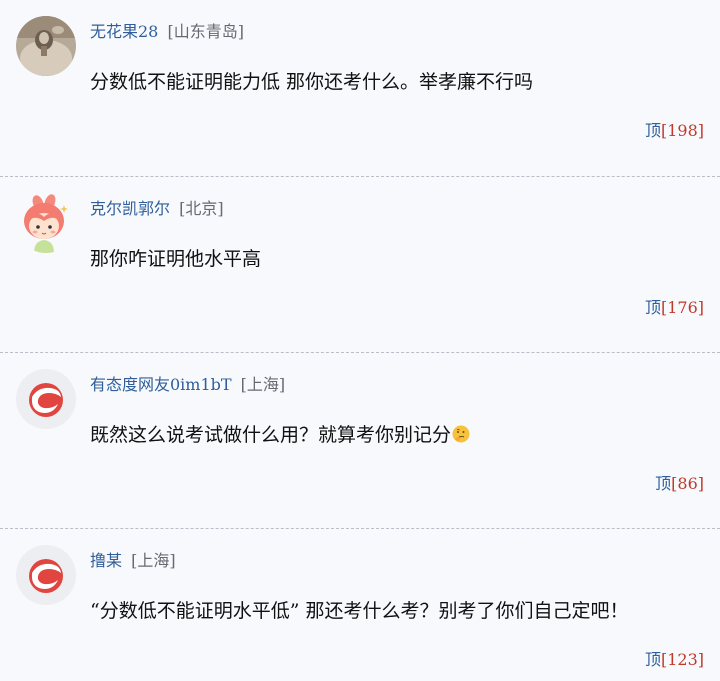  I want to click on comment-text: 既然这么说考试做什么用？就算考你别记分, so click(280, 435).